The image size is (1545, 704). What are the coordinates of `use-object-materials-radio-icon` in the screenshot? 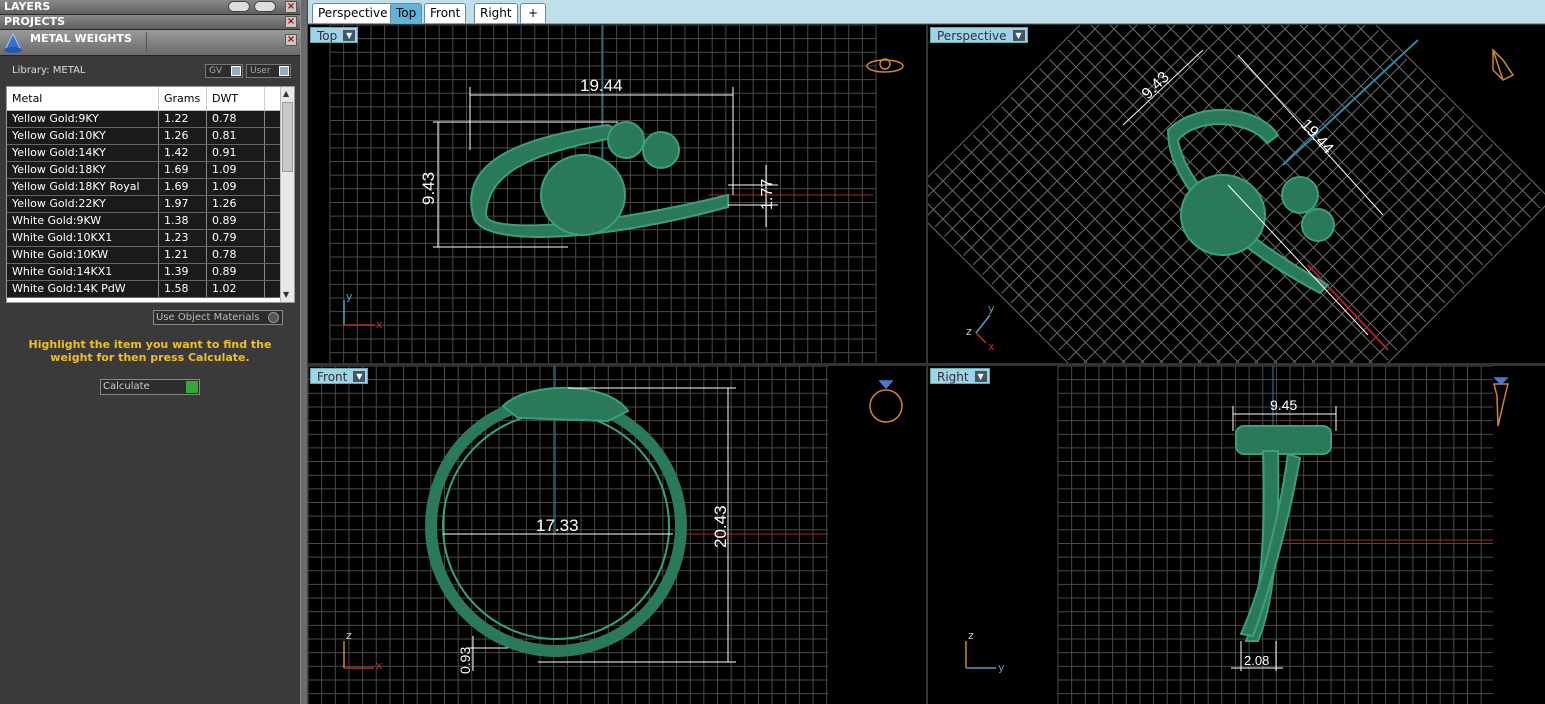 It's located at (273, 317).